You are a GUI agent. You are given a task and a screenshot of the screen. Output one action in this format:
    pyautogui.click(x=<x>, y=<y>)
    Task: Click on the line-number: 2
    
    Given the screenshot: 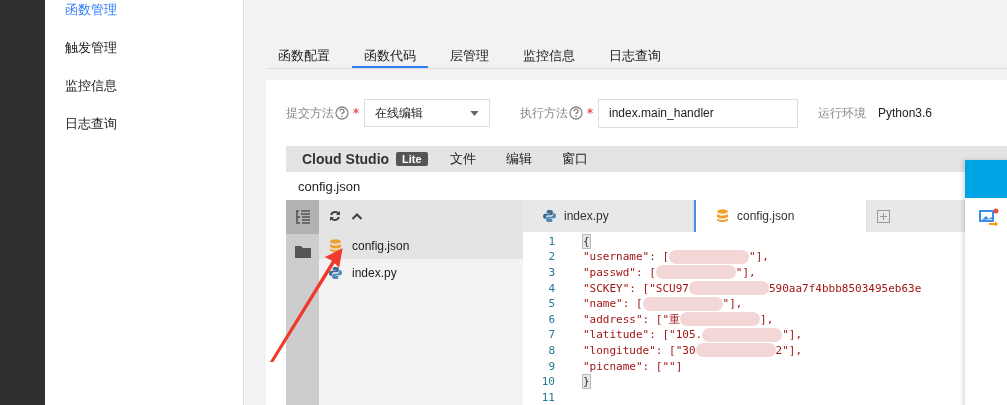 What is the action you would take?
    pyautogui.click(x=551, y=257)
    